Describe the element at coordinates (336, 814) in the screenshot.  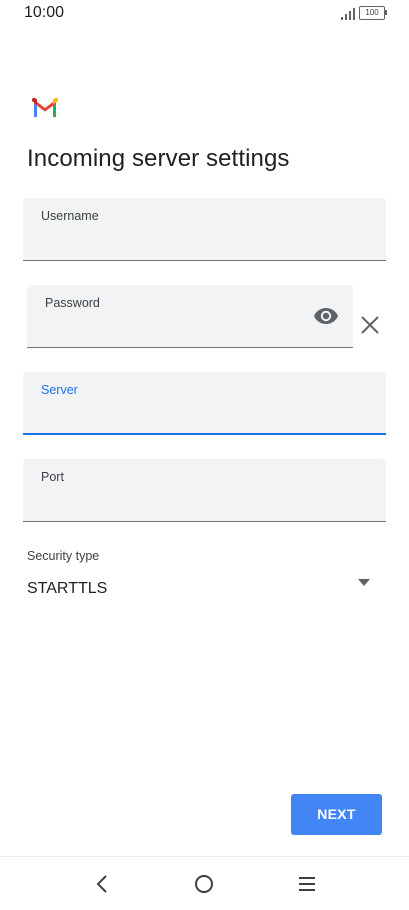
I see `next-button: NEXT` at that location.